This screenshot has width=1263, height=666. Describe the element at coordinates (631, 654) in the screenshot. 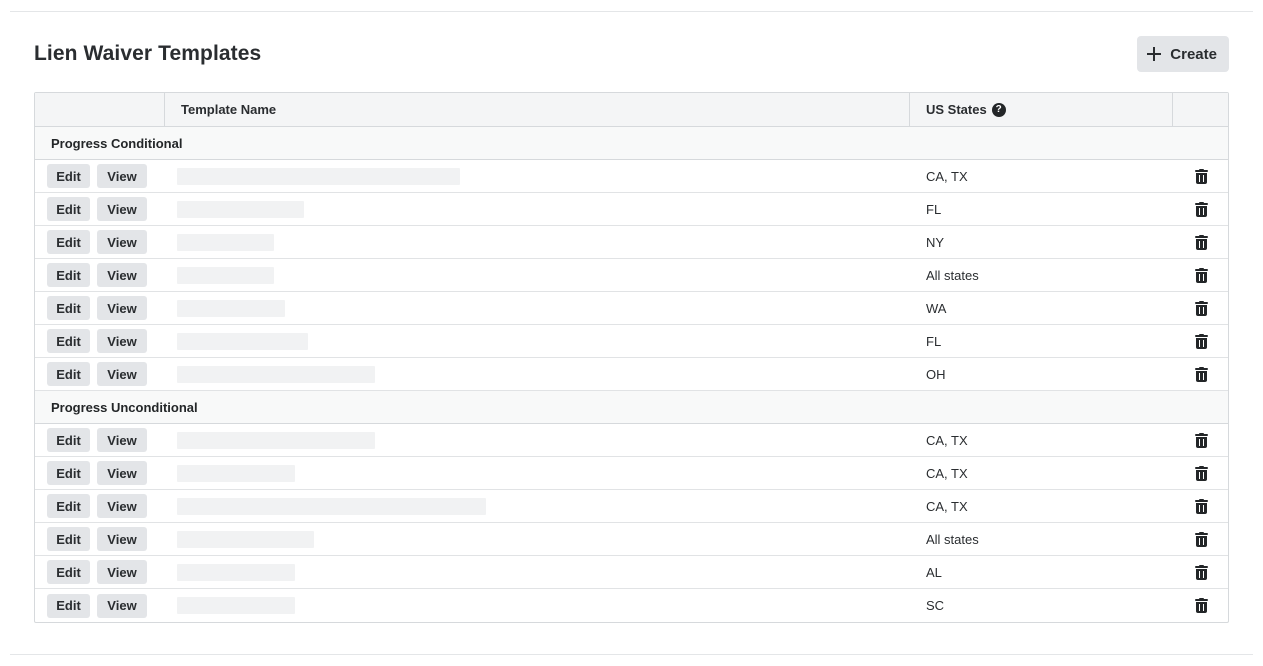

I see `bottom-divider` at that location.